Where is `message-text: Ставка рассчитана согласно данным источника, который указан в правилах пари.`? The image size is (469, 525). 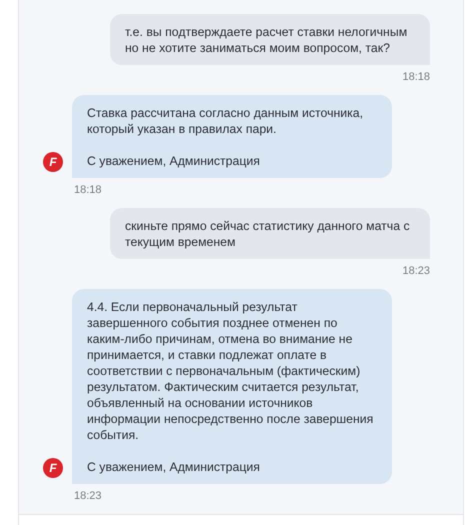
message-text: Ставка рассчитана согласно данным источника, который указан в правилах пари. is located at coordinates (225, 121).